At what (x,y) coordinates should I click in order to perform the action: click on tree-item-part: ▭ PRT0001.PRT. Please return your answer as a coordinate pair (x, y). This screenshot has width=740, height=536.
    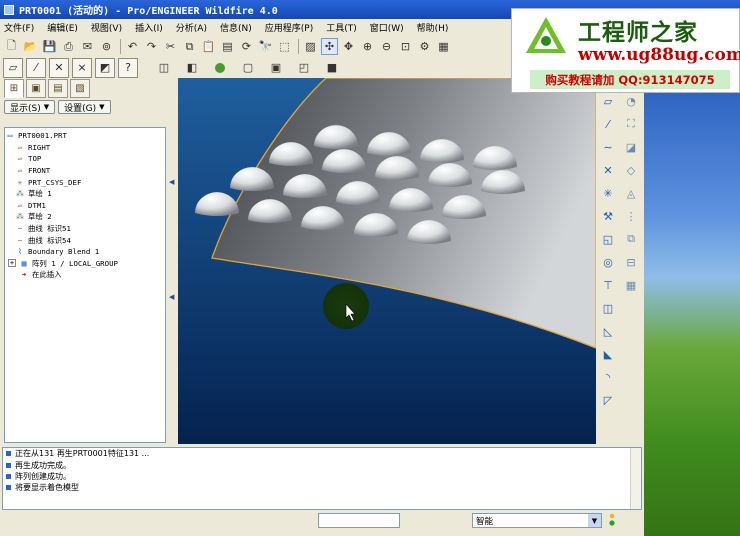
    Looking at the image, I should click on (85, 136).